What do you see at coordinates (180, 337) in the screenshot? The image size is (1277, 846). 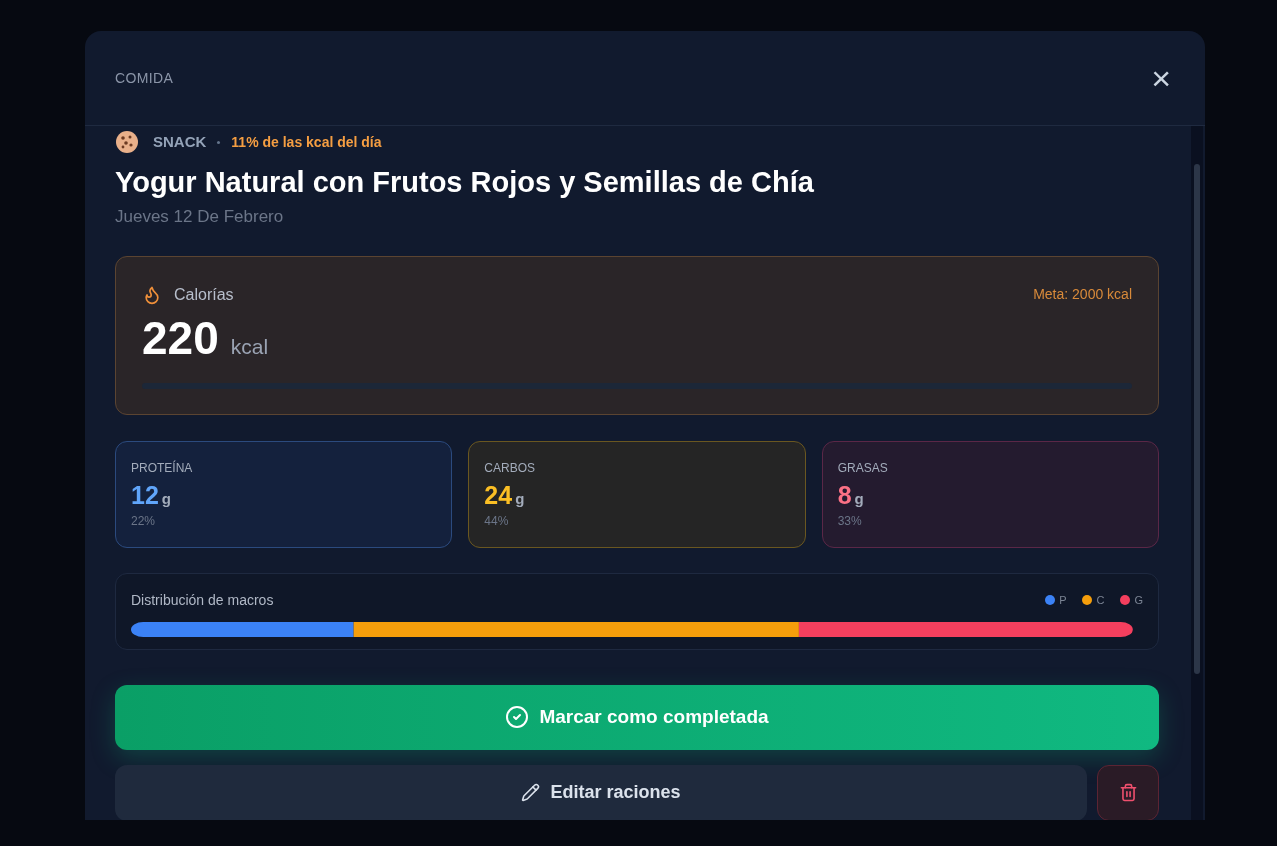 I see `calorie-value: 220` at bounding box center [180, 337].